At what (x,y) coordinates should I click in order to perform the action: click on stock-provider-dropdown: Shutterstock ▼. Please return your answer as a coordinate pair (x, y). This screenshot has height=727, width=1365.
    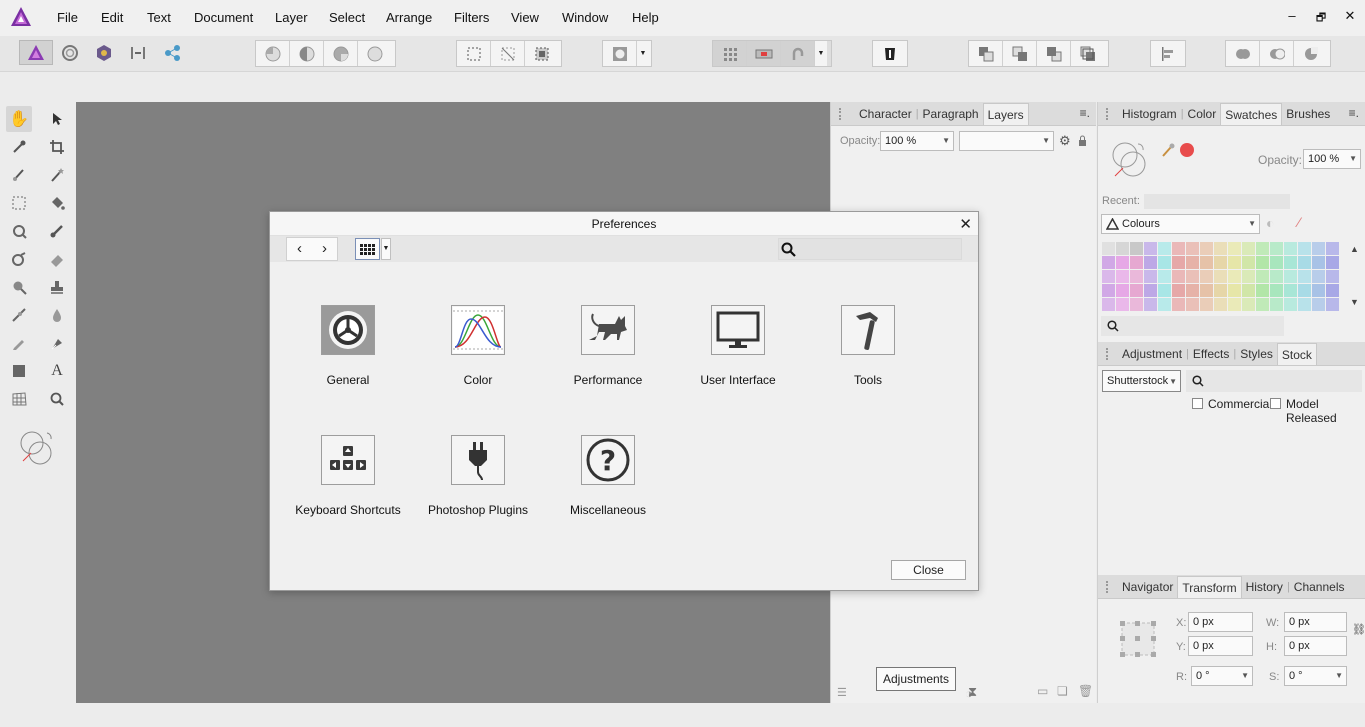
    Looking at the image, I should click on (1141, 381).